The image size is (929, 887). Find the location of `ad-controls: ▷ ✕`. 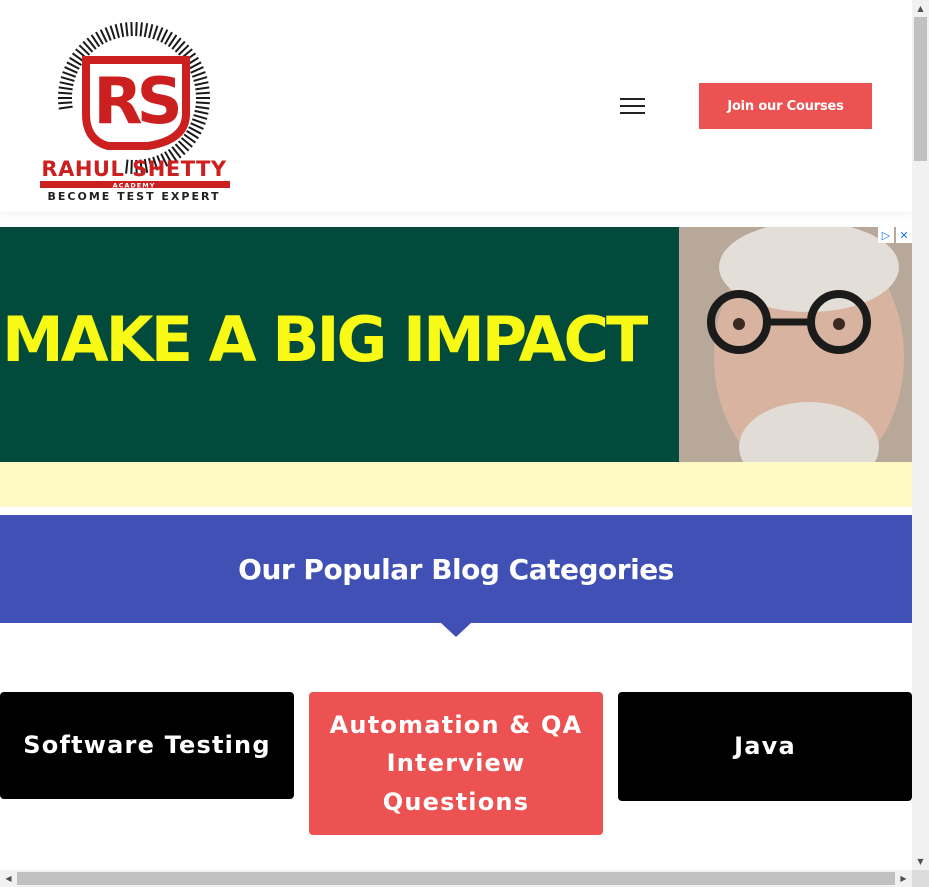

ad-controls: ▷ ✕ is located at coordinates (895, 235).